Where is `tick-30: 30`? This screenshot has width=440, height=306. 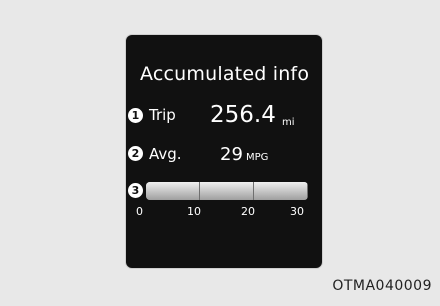 tick-30: 30 is located at coordinates (297, 211).